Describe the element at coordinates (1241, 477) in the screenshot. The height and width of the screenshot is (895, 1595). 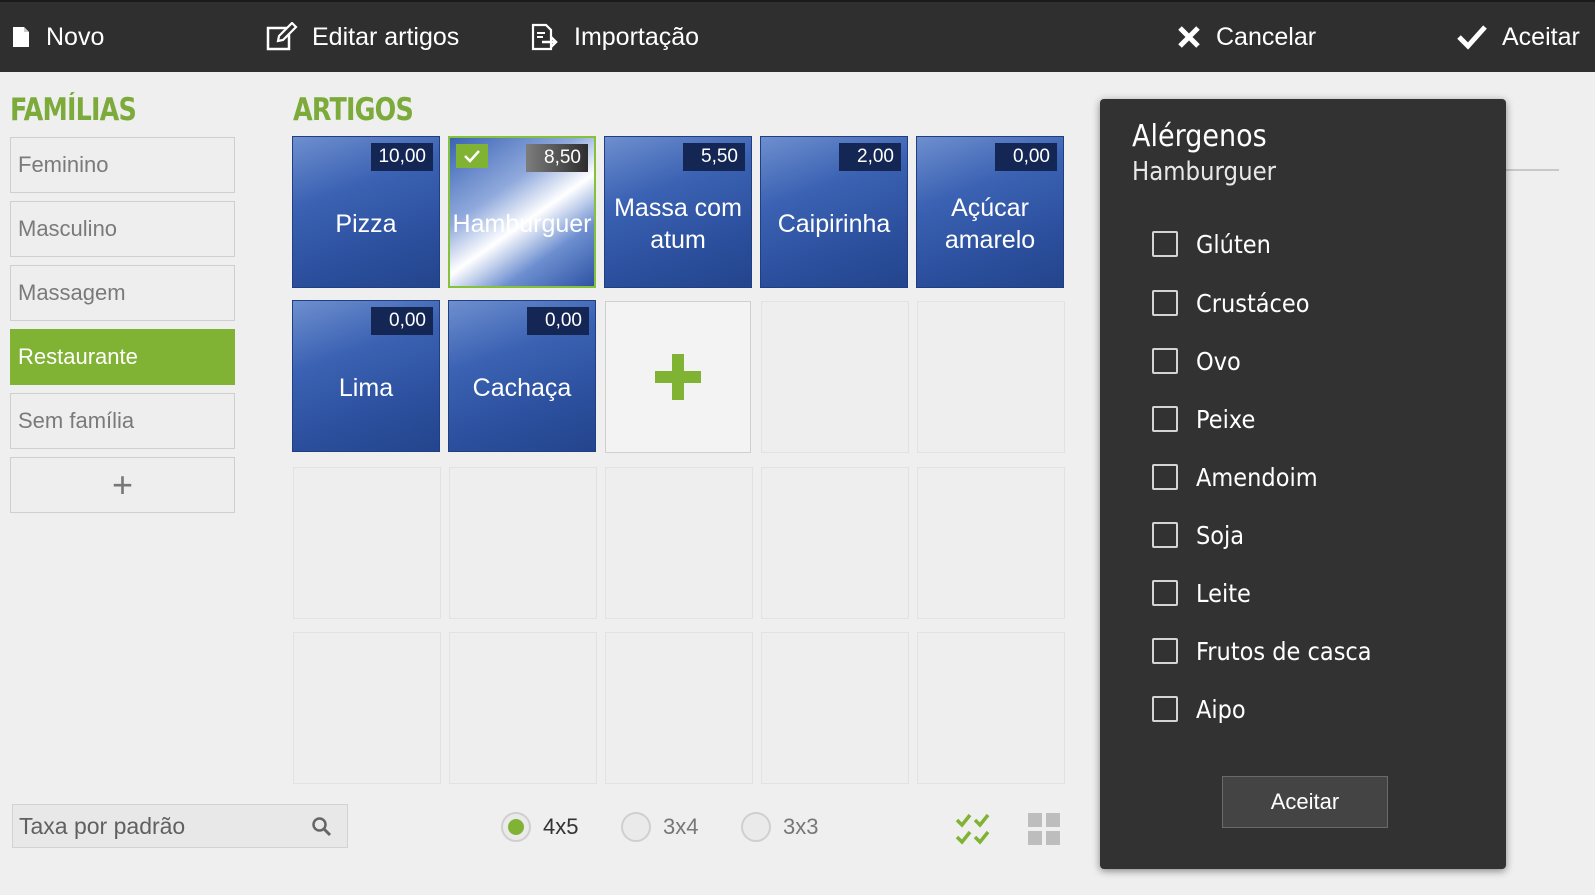
I see `allergen-checkbox-amendoim: Amendoim` at that location.